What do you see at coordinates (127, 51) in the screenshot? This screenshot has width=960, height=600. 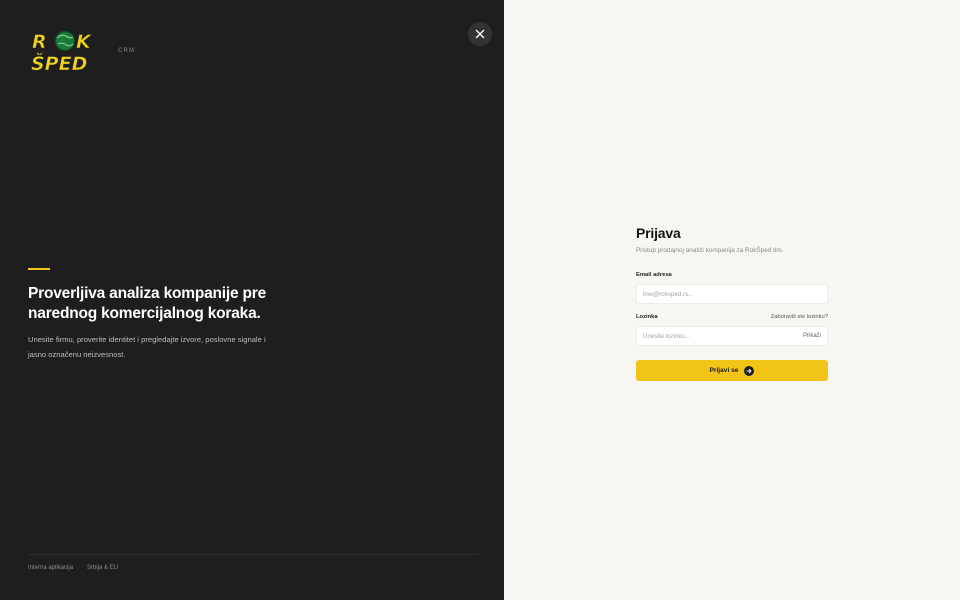 I see `product-tag: CRM` at bounding box center [127, 51].